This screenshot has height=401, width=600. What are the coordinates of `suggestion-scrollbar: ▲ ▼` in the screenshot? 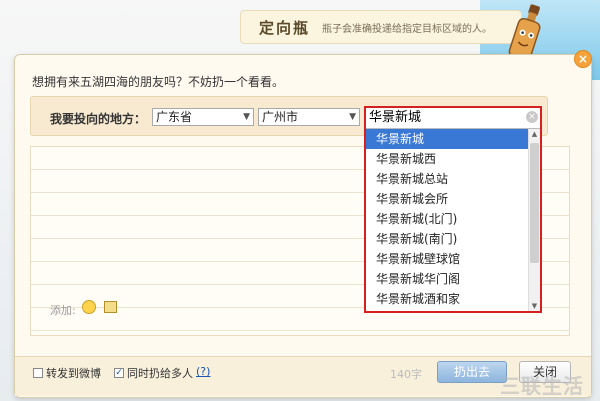 It's located at (534, 220).